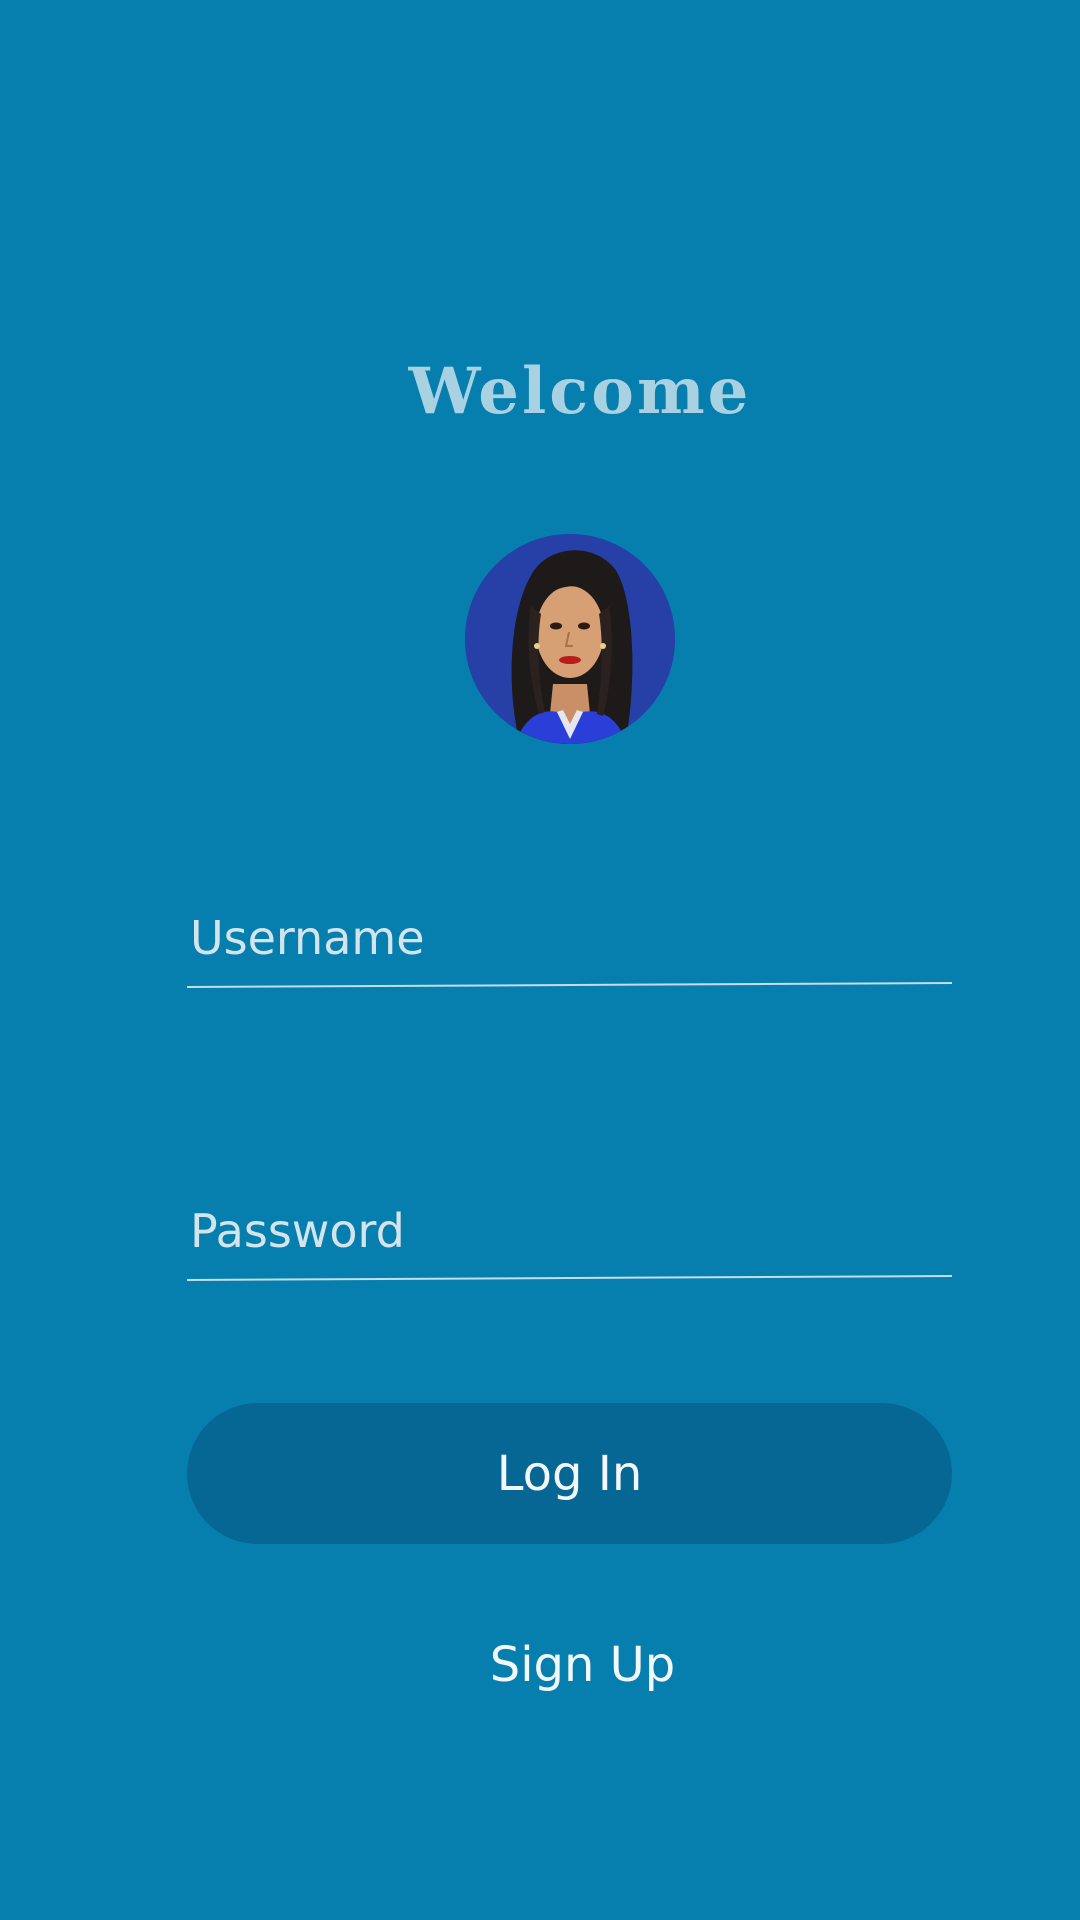 The width and height of the screenshot is (1080, 1920). I want to click on welcome-title: Welcome, so click(580, 391).